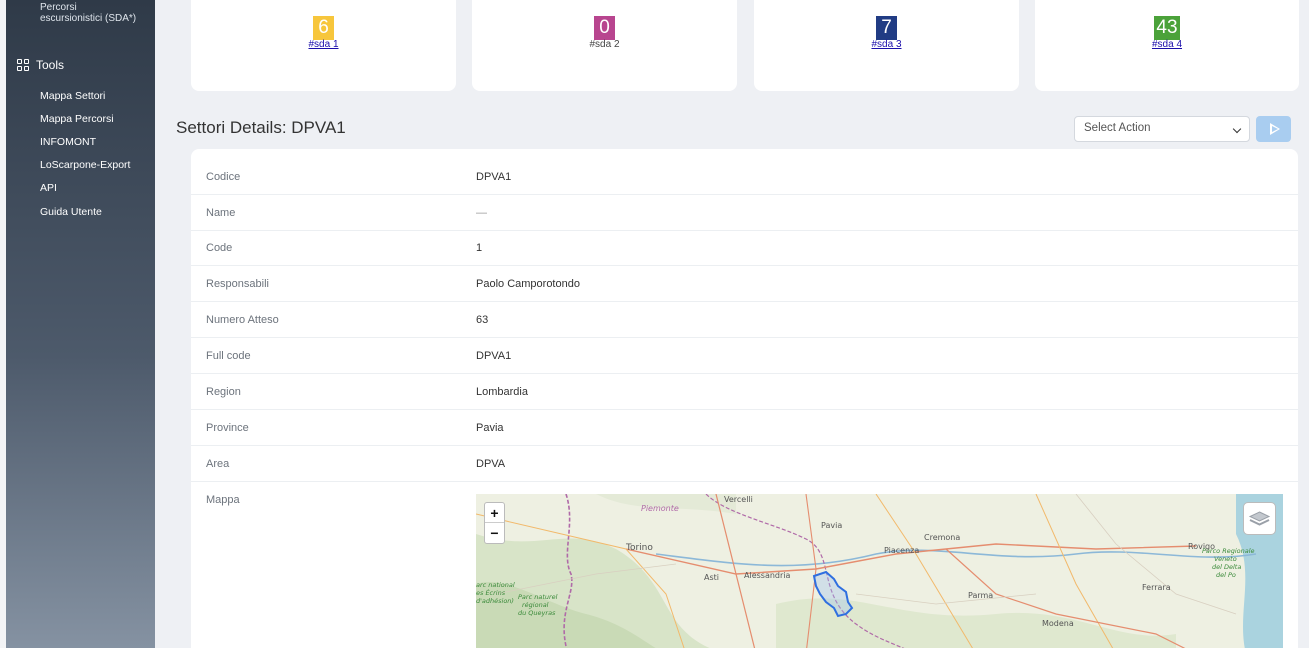 The image size is (1309, 648). What do you see at coordinates (237, 284) in the screenshot?
I see `detail-label: Responsabili` at bounding box center [237, 284].